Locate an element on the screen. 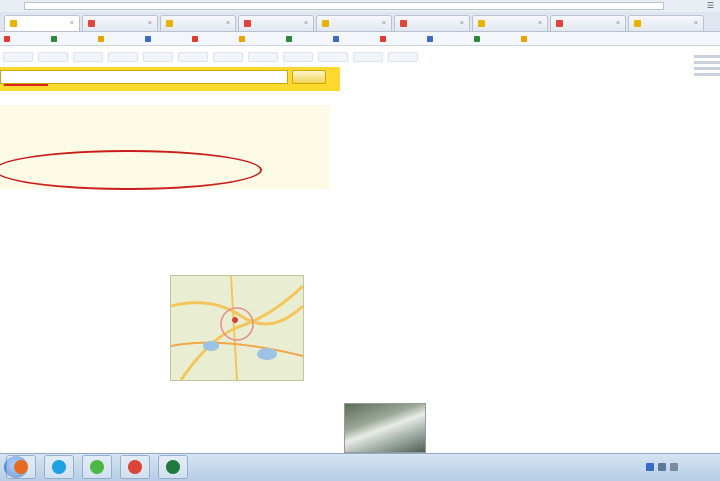  tab-bar: × × × × × × × × × is located at coordinates (360, 22).